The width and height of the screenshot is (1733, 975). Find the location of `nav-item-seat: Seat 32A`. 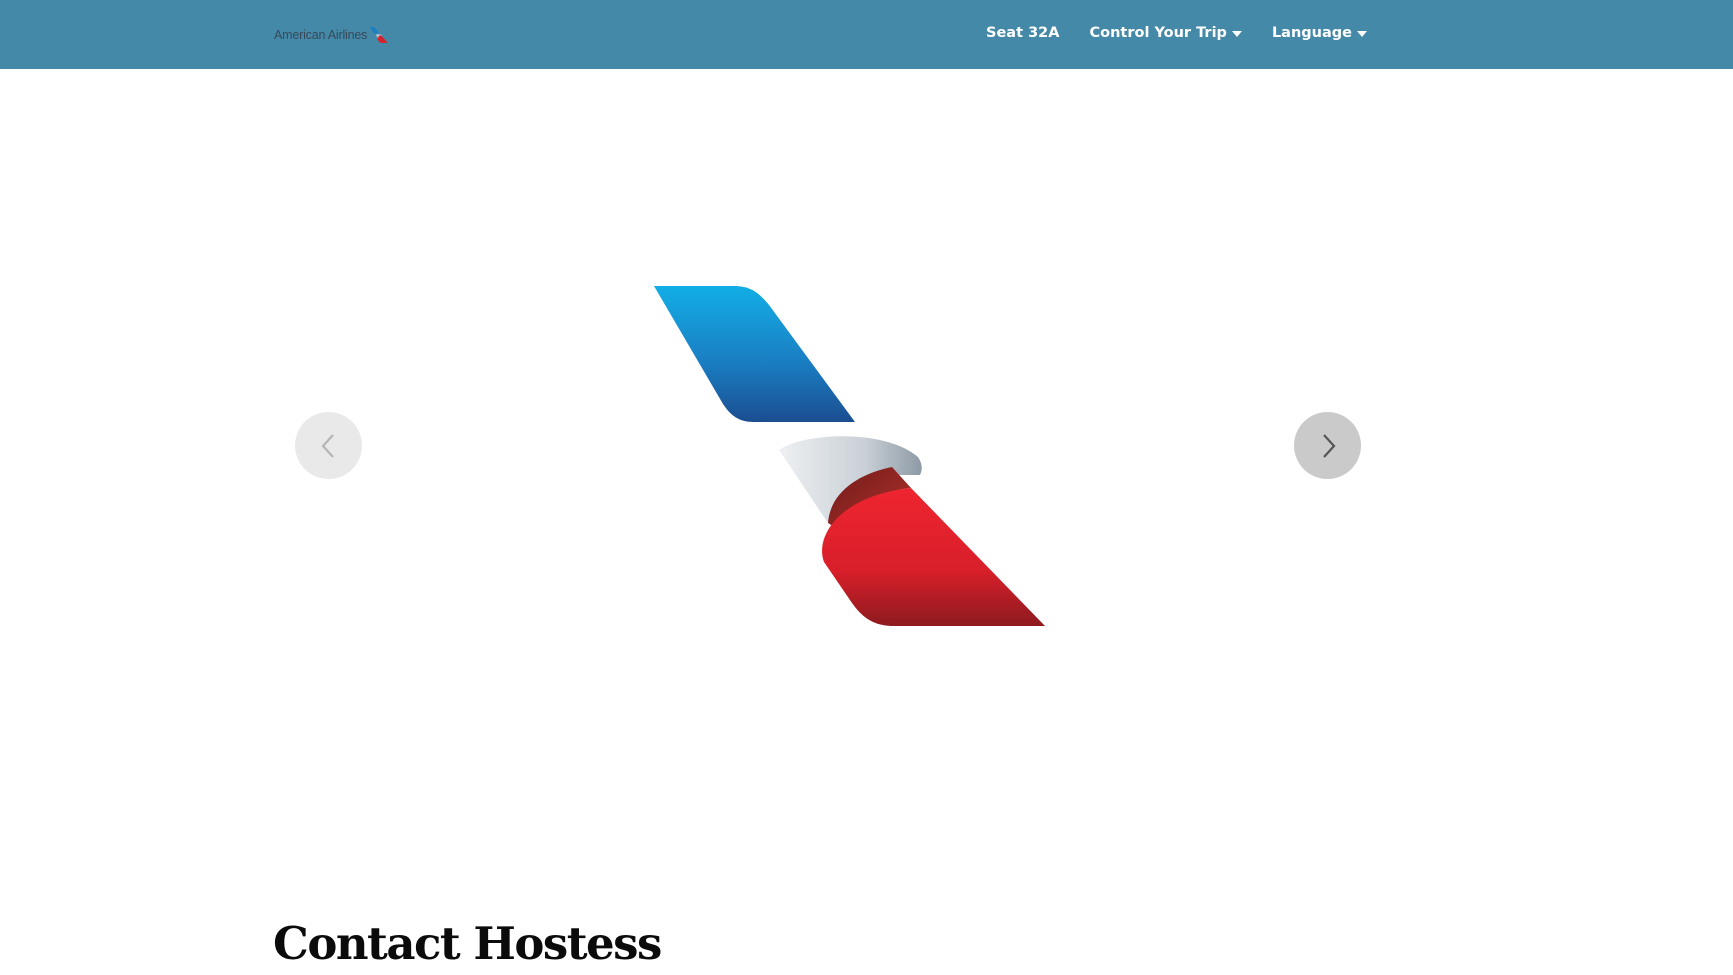

nav-item-seat: Seat 32A is located at coordinates (1022, 33).